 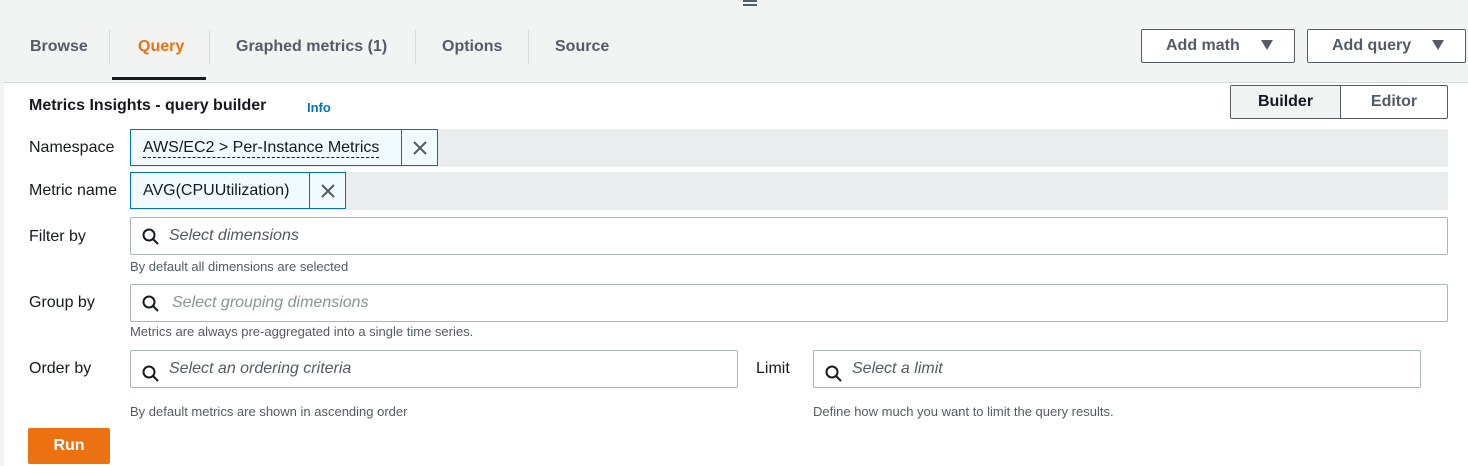 What do you see at coordinates (59, 49) in the screenshot?
I see `tab-browse: Browse` at bounding box center [59, 49].